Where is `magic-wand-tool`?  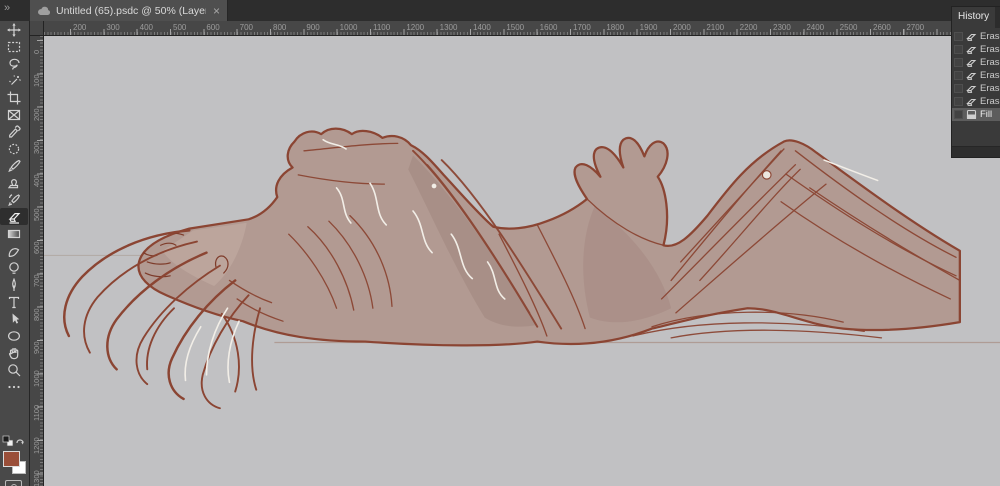 magic-wand-tool is located at coordinates (14, 80).